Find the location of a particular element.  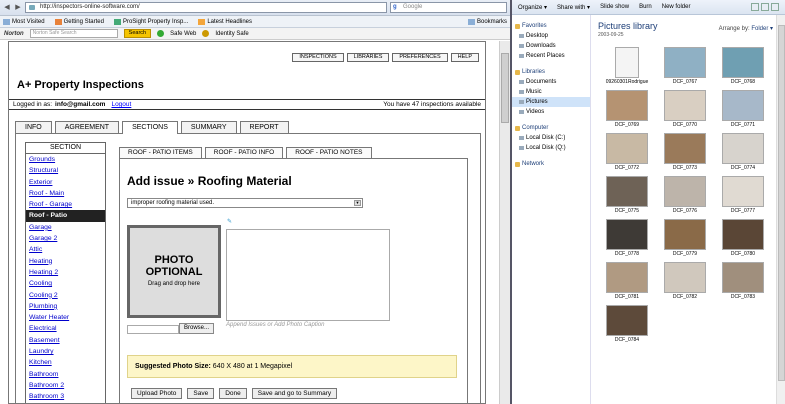

tab-roof-patio-items: ROOF - PATIO ITEMS is located at coordinates (160, 152).